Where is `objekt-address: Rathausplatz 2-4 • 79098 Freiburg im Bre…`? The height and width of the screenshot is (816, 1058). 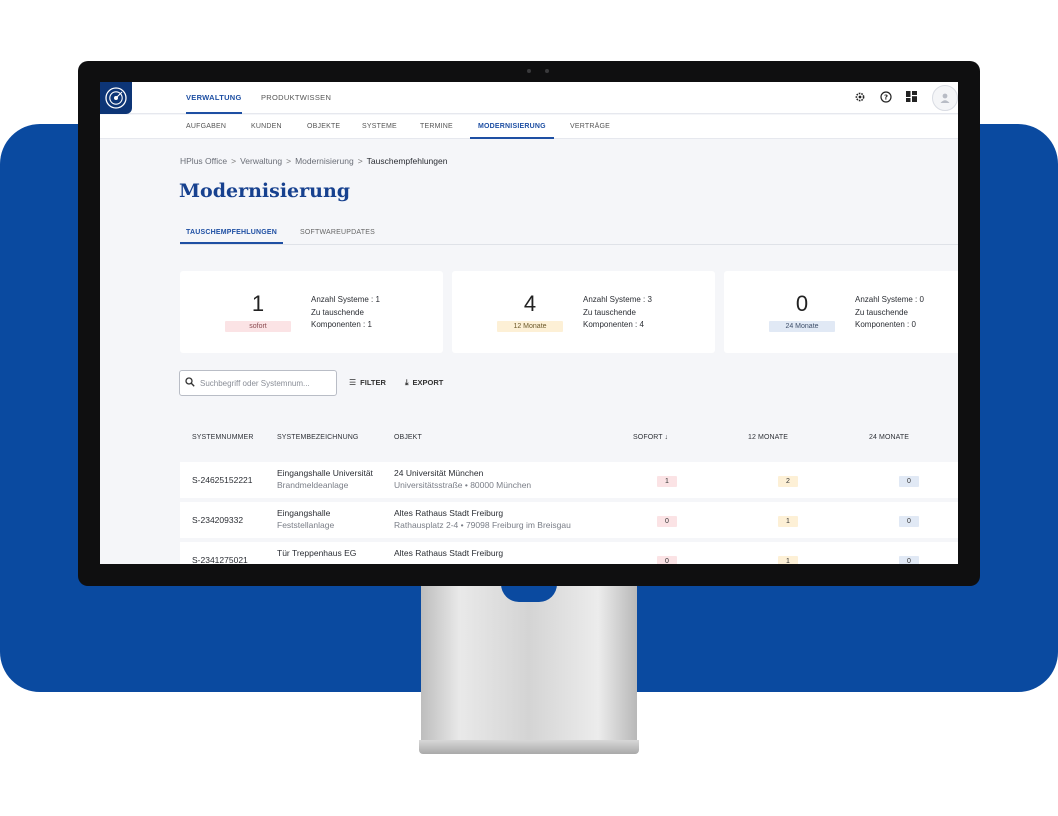
objekt-address: Rathausplatz 2-4 • 79098 Freiburg im Bre… is located at coordinates (482, 525).